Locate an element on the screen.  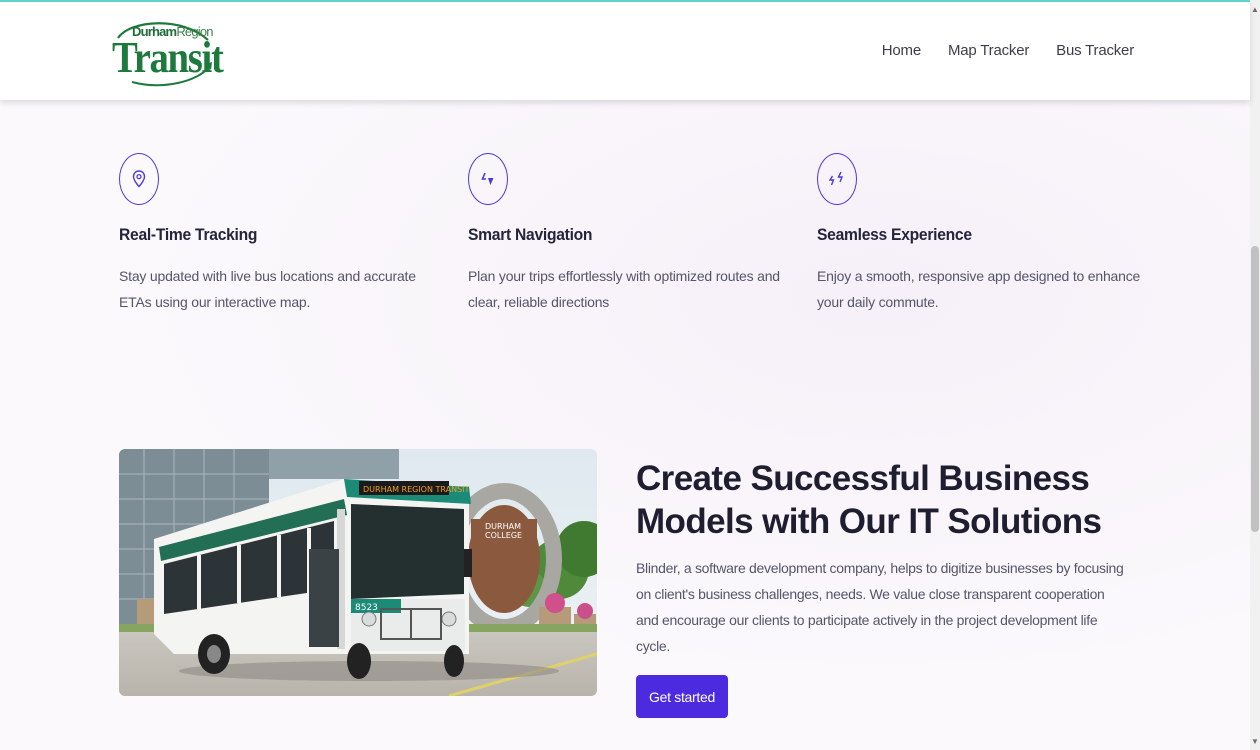
college-sign-line2: COLLEGE is located at coordinates (503, 535).